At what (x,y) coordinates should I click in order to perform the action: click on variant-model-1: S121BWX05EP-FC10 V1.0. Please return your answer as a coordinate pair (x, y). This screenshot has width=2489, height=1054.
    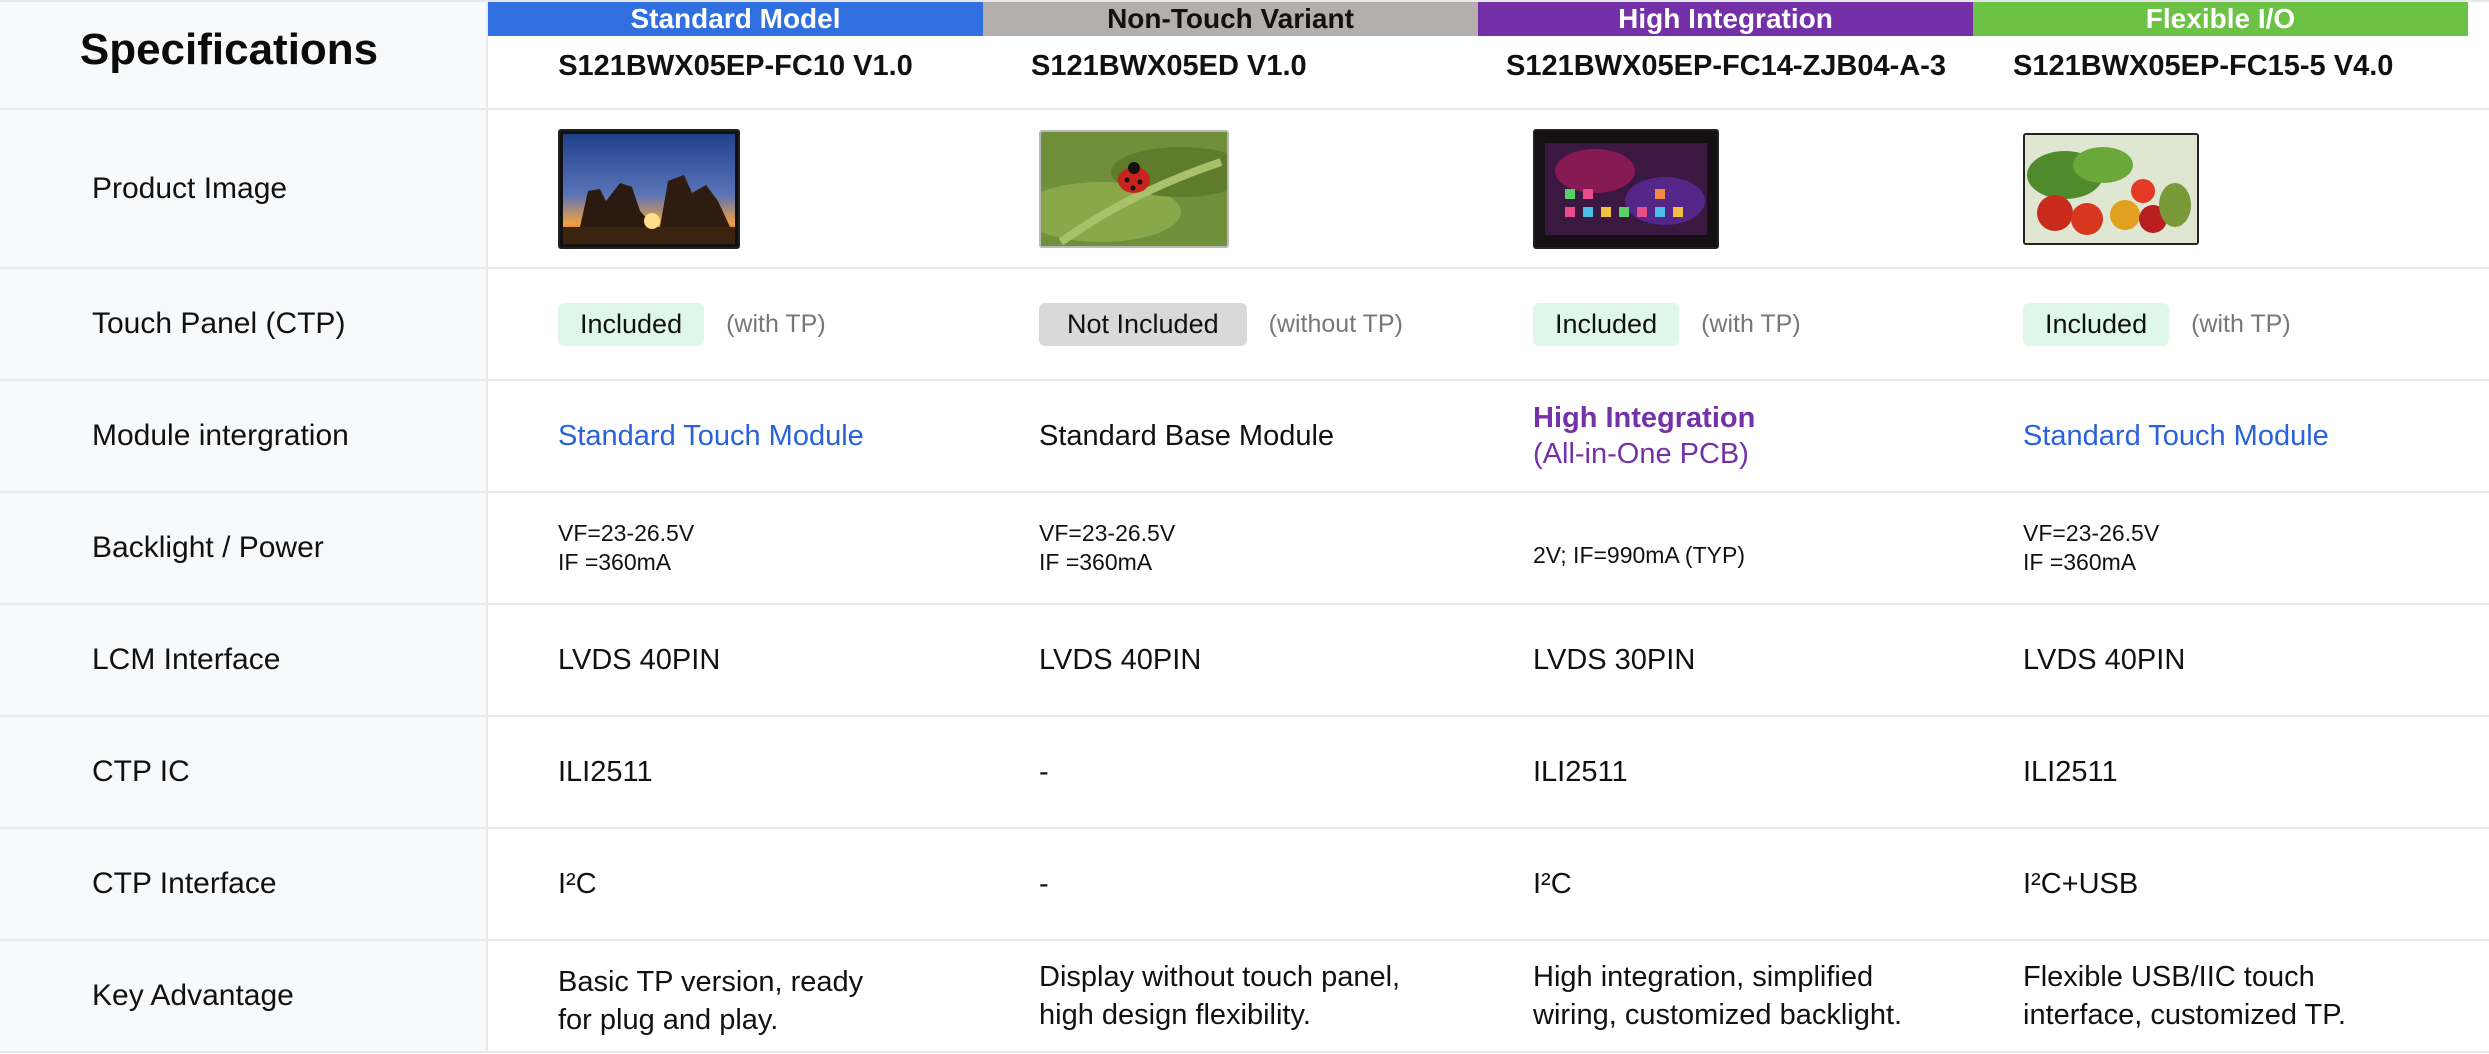
    Looking at the image, I should click on (735, 66).